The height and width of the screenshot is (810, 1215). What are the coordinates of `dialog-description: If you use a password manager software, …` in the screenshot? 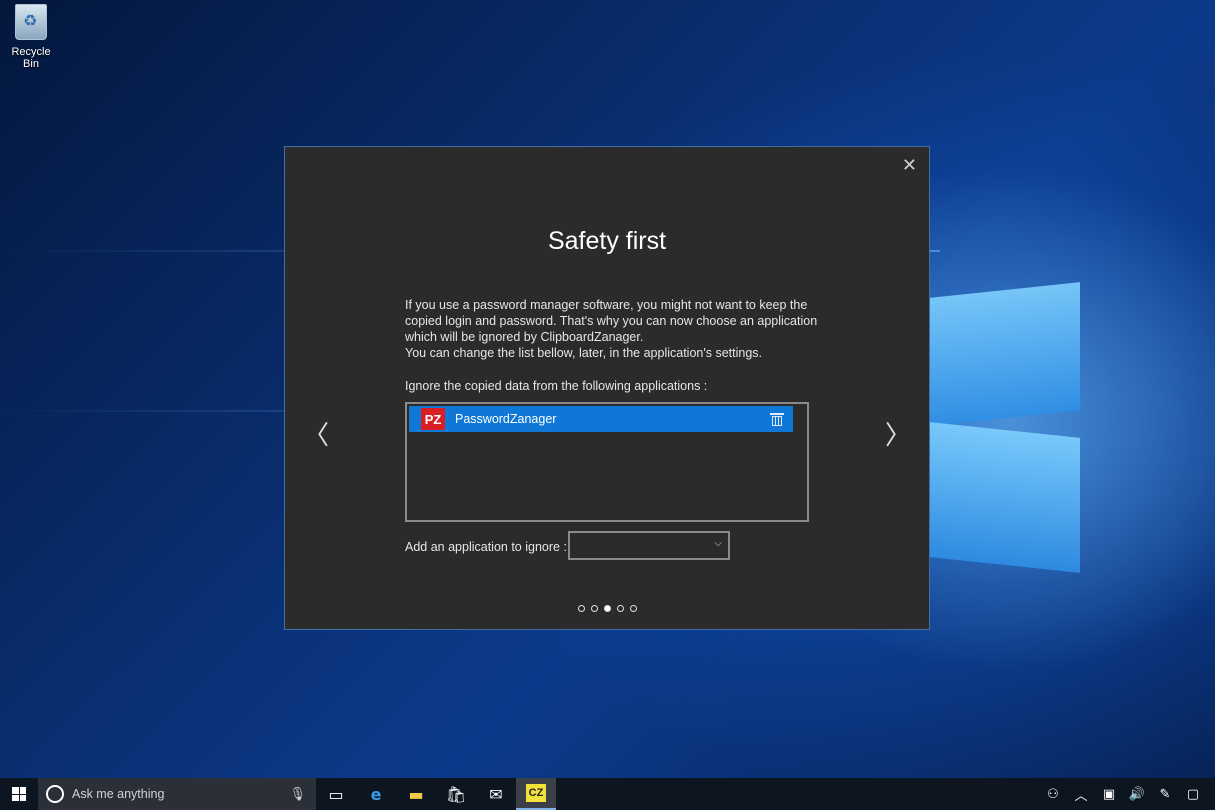 It's located at (615, 329).